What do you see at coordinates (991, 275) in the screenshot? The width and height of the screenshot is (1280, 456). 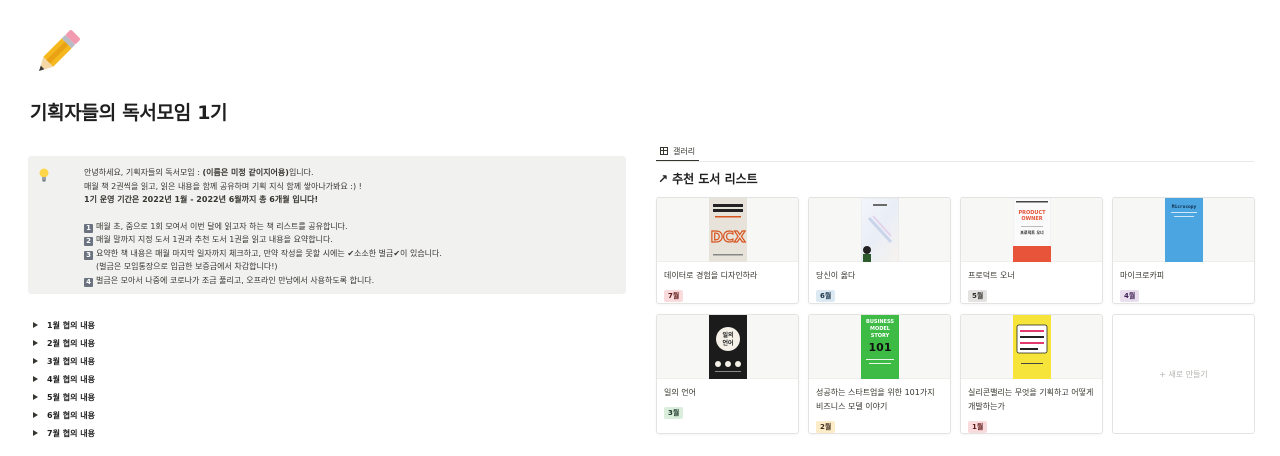 I see `book-title: 프로덕트 오너` at bounding box center [991, 275].